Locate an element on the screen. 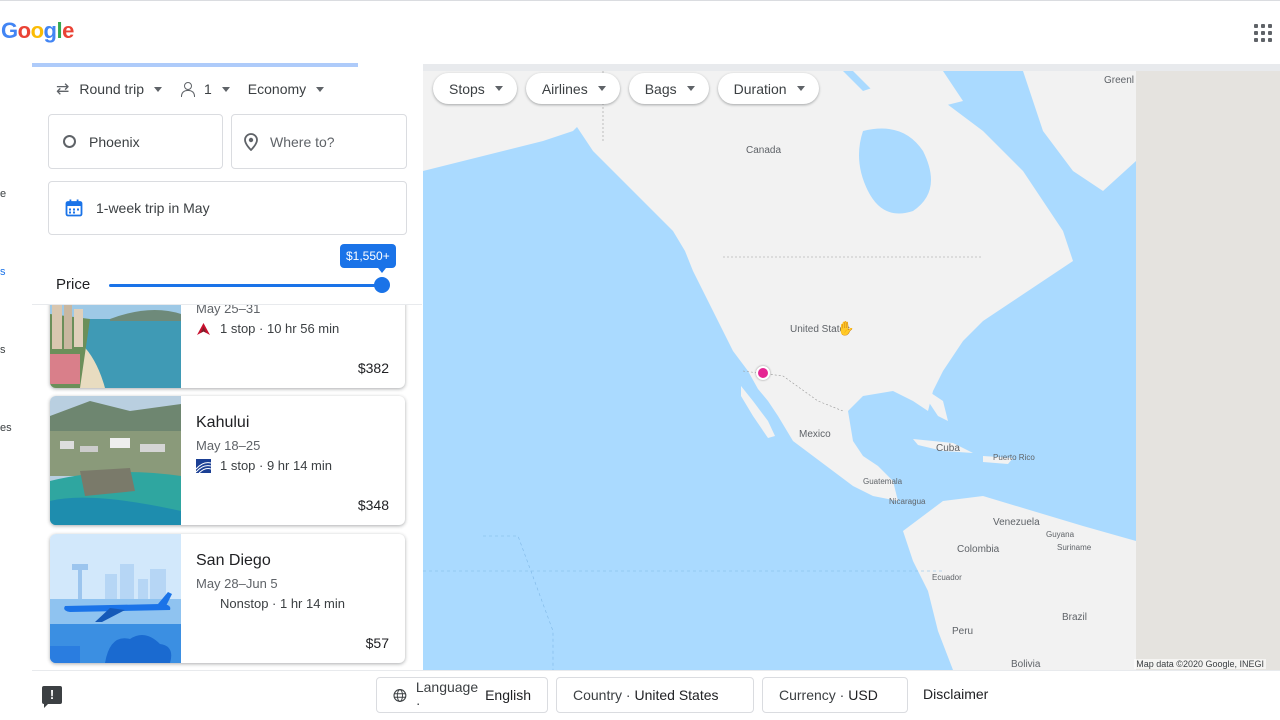  country-value: United States is located at coordinates (676, 695).